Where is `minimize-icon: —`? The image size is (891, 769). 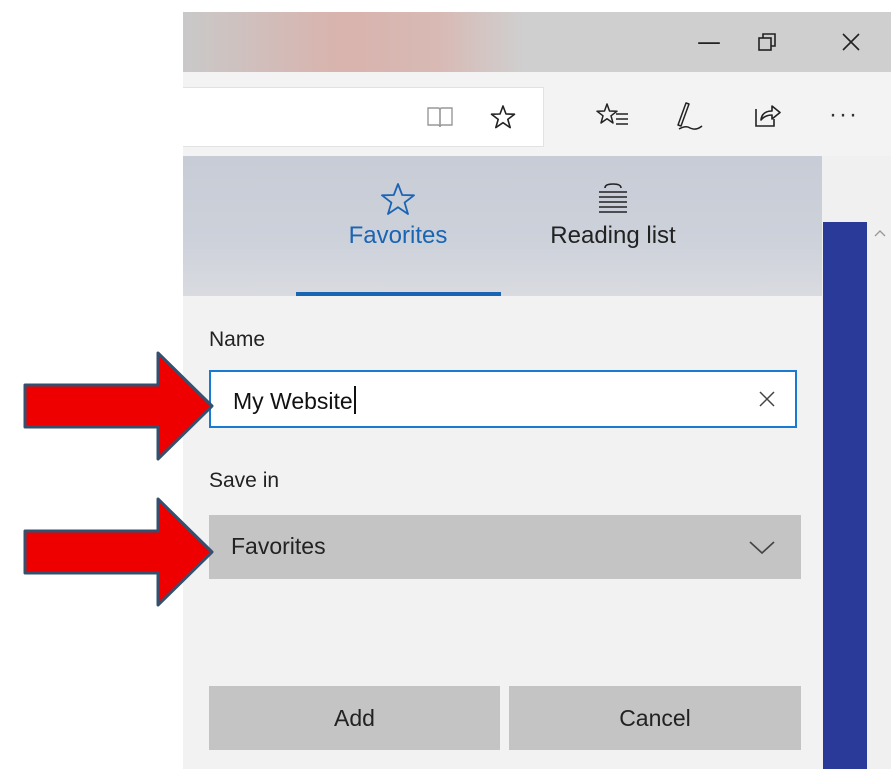
minimize-icon: — is located at coordinates (709, 42).